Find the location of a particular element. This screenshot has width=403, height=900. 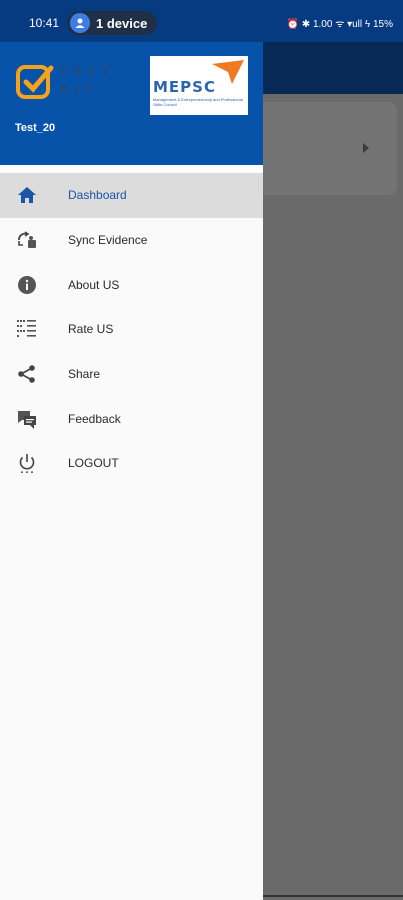

device-chip: 1 device is located at coordinates (112, 23).